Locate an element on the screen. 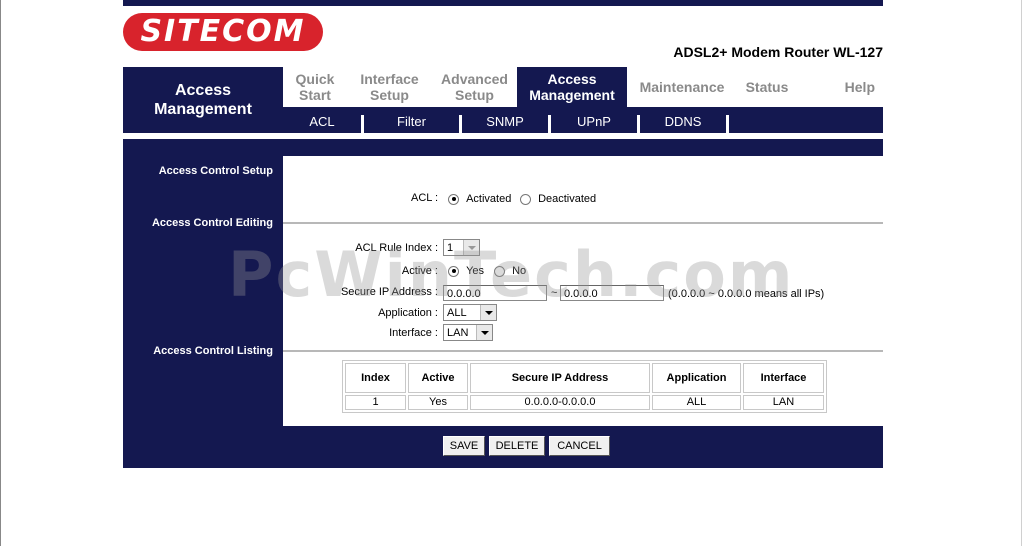 This screenshot has width=1022, height=546. sitecom-logo: SITECOM is located at coordinates (223, 32).